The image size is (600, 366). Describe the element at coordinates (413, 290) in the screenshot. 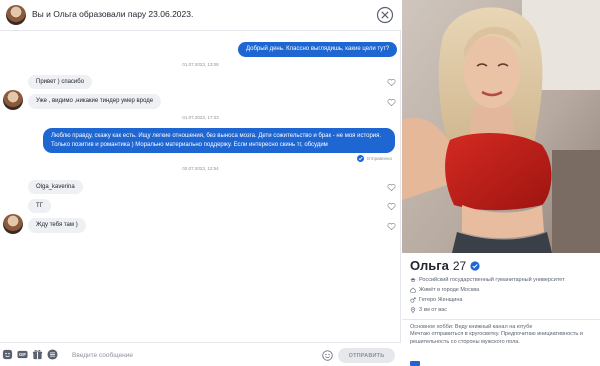

I see `home-icon` at that location.